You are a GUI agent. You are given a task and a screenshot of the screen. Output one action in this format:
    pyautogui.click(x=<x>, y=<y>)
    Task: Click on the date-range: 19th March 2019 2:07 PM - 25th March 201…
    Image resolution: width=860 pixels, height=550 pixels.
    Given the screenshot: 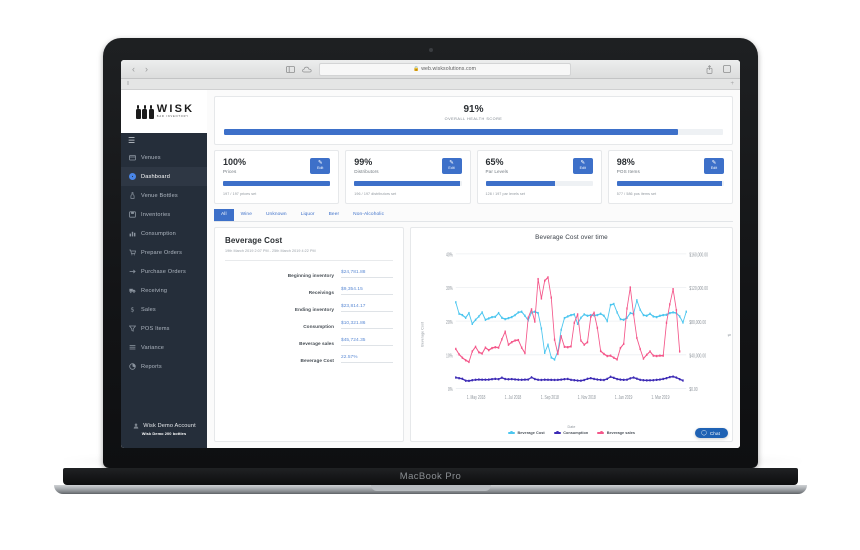 What is the action you would take?
    pyautogui.click(x=270, y=251)
    